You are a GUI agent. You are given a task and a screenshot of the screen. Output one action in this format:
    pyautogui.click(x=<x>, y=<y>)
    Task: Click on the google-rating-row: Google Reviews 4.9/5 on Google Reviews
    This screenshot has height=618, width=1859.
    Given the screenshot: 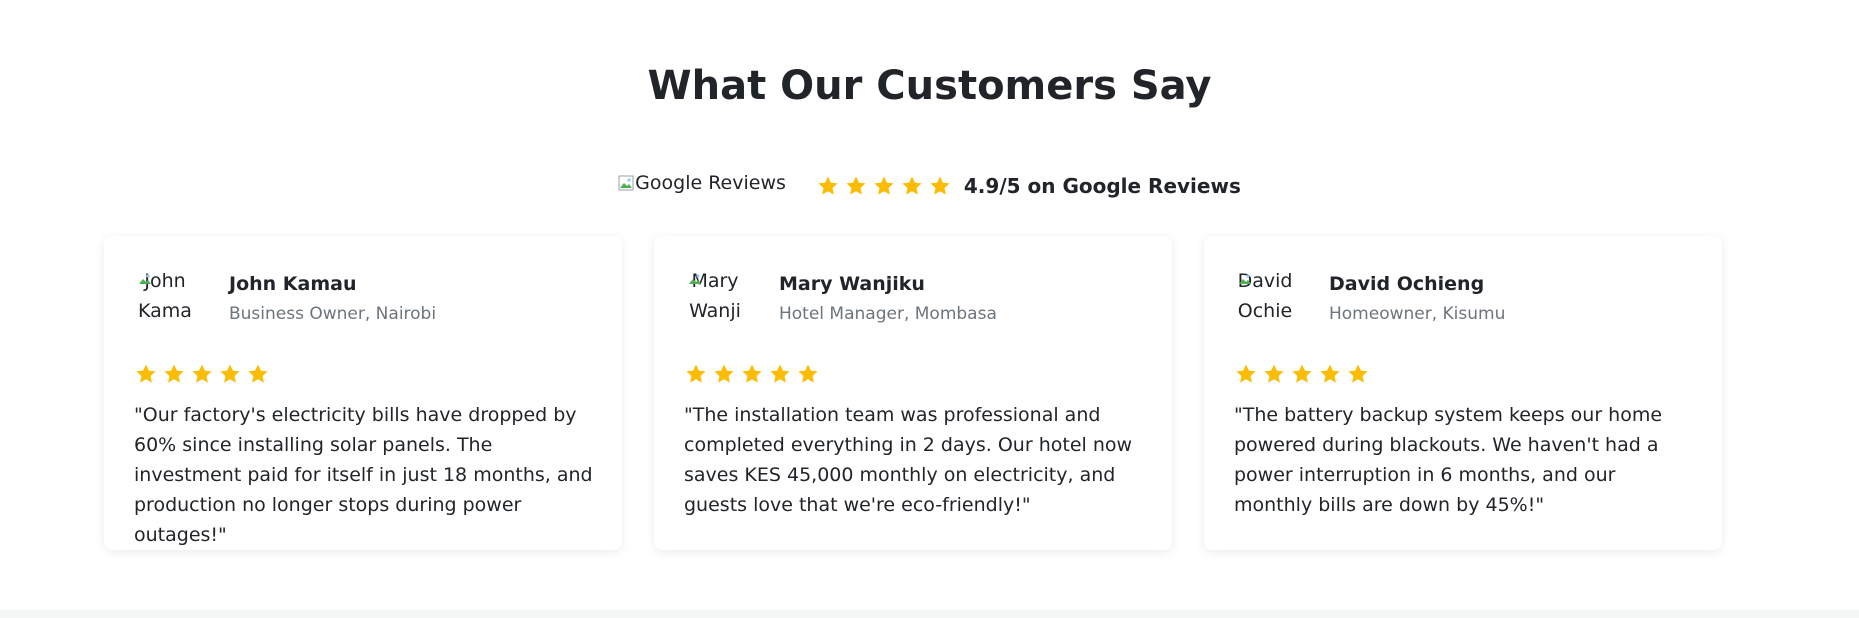 What is the action you would take?
    pyautogui.click(x=929, y=186)
    